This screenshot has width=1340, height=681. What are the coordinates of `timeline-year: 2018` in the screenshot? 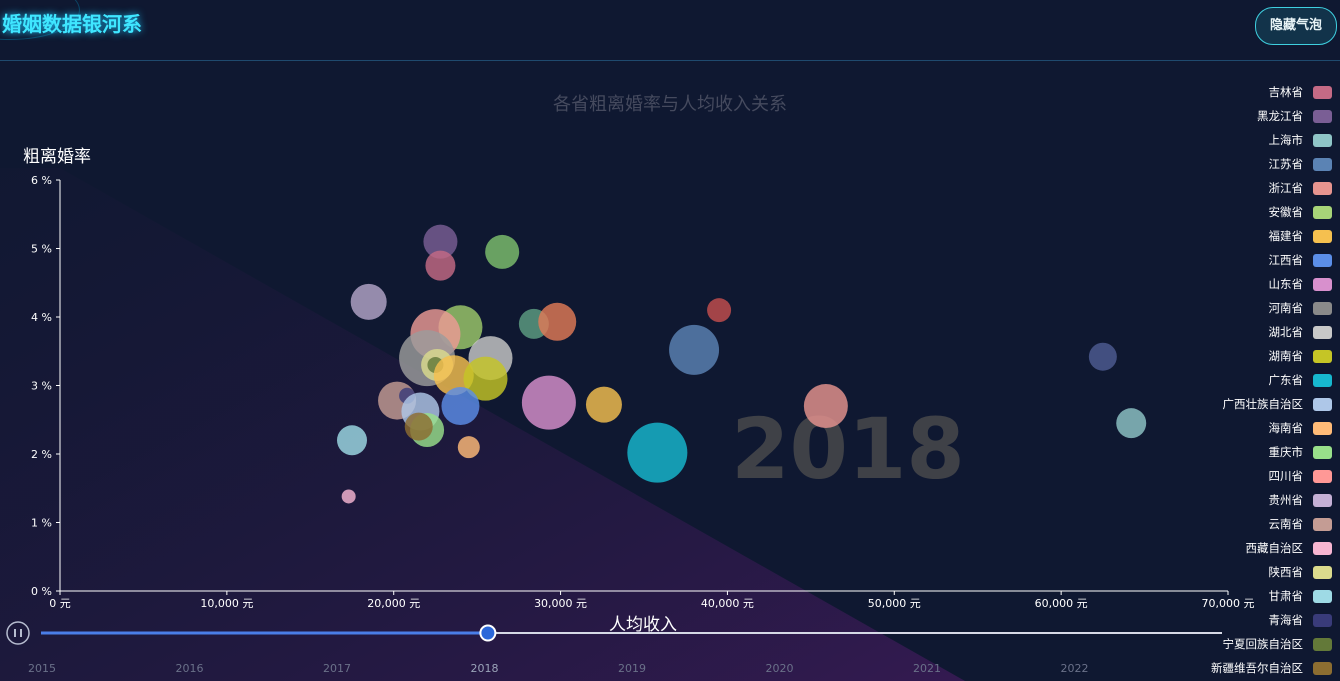 It's located at (485, 668).